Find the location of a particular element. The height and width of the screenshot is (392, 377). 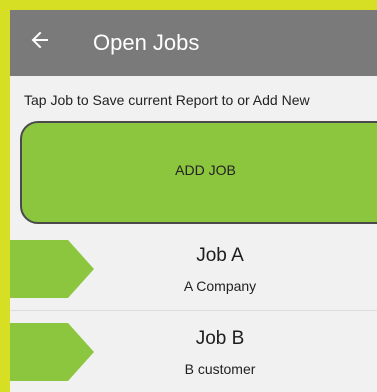

job-customer: B customer is located at coordinates (220, 369).